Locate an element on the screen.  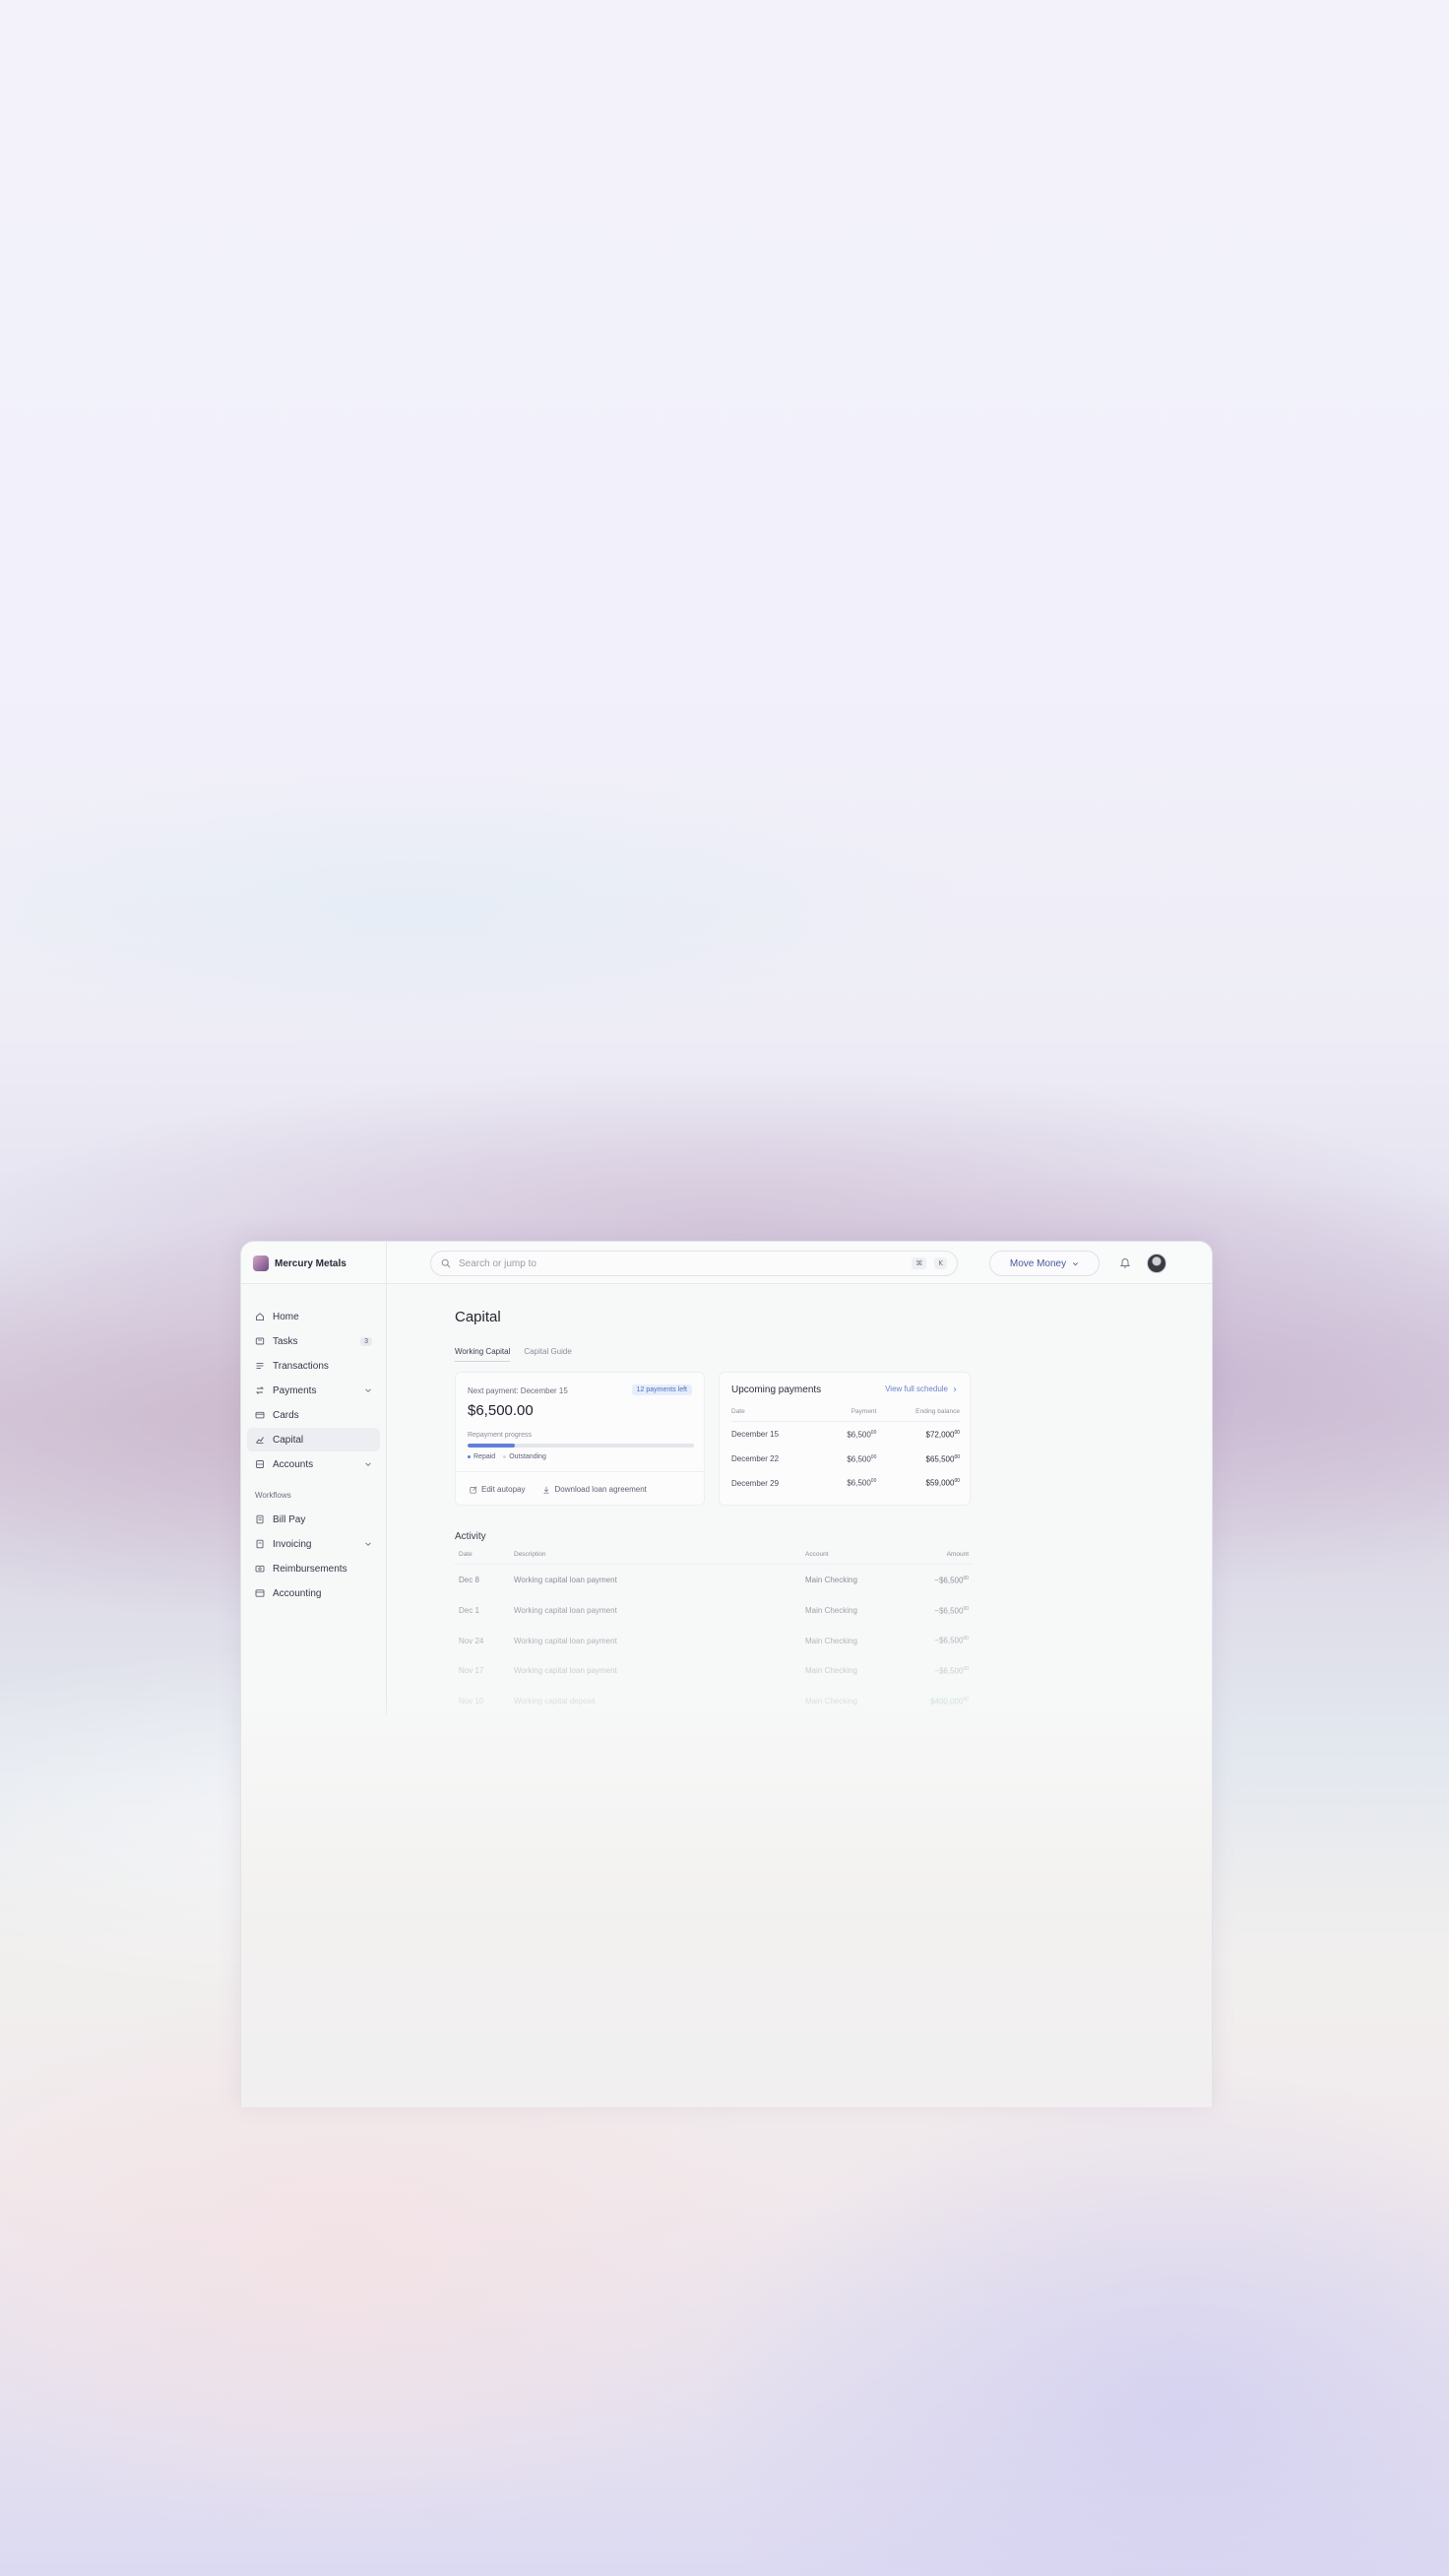
table-row: December 29 $6,50000 $59,00000 is located at coordinates (845, 1482).